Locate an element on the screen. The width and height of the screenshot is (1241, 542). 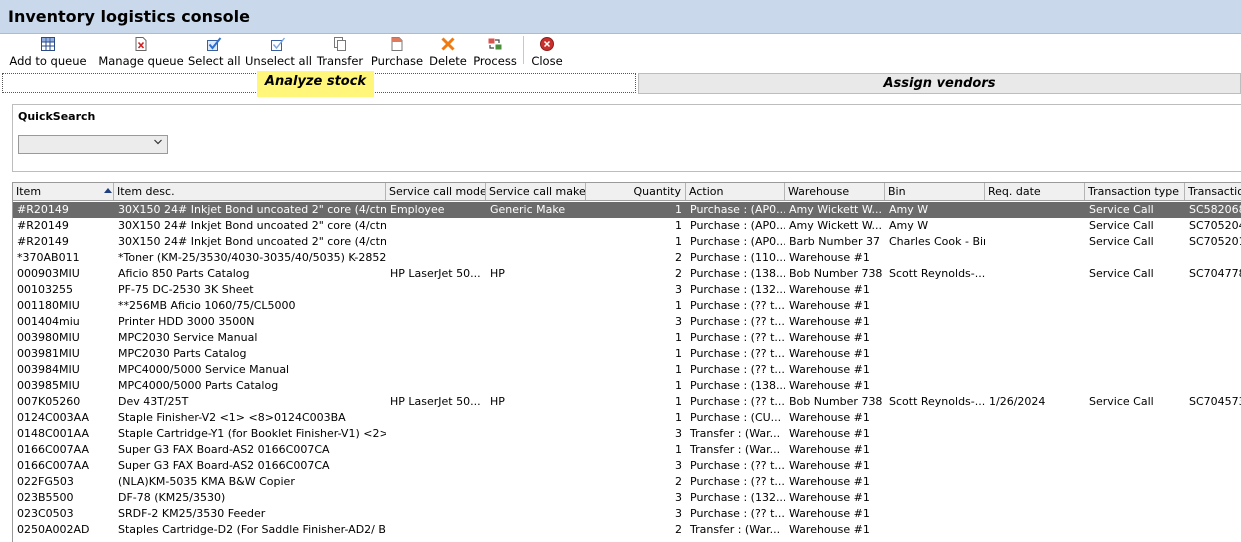
quicksearch-panel is located at coordinates (626, 138).